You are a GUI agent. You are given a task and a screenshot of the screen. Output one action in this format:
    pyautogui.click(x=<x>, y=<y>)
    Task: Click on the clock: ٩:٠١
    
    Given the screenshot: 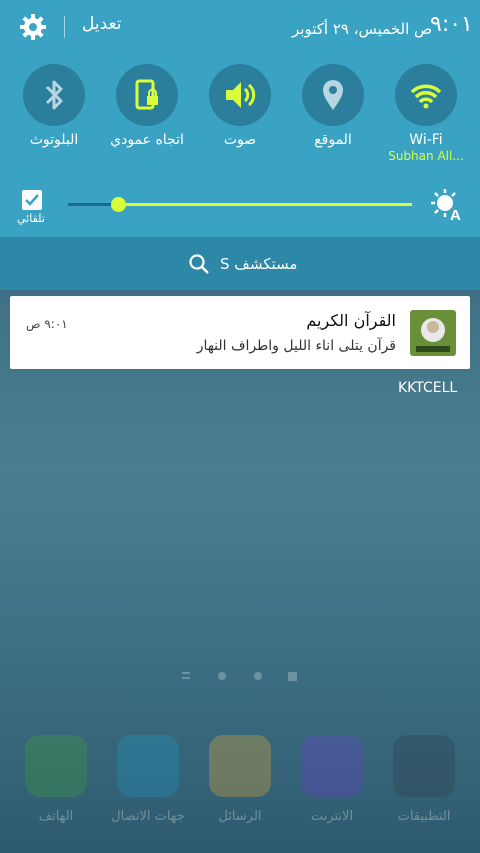 What is the action you would take?
    pyautogui.click(x=451, y=24)
    